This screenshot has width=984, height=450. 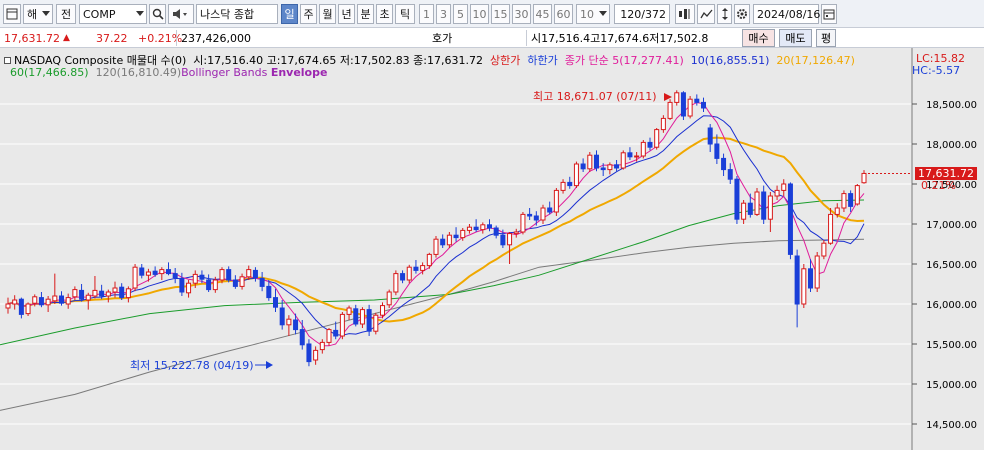 What do you see at coordinates (936, 70) in the screenshot?
I see `hc-value: HC:-5.57` at bounding box center [936, 70].